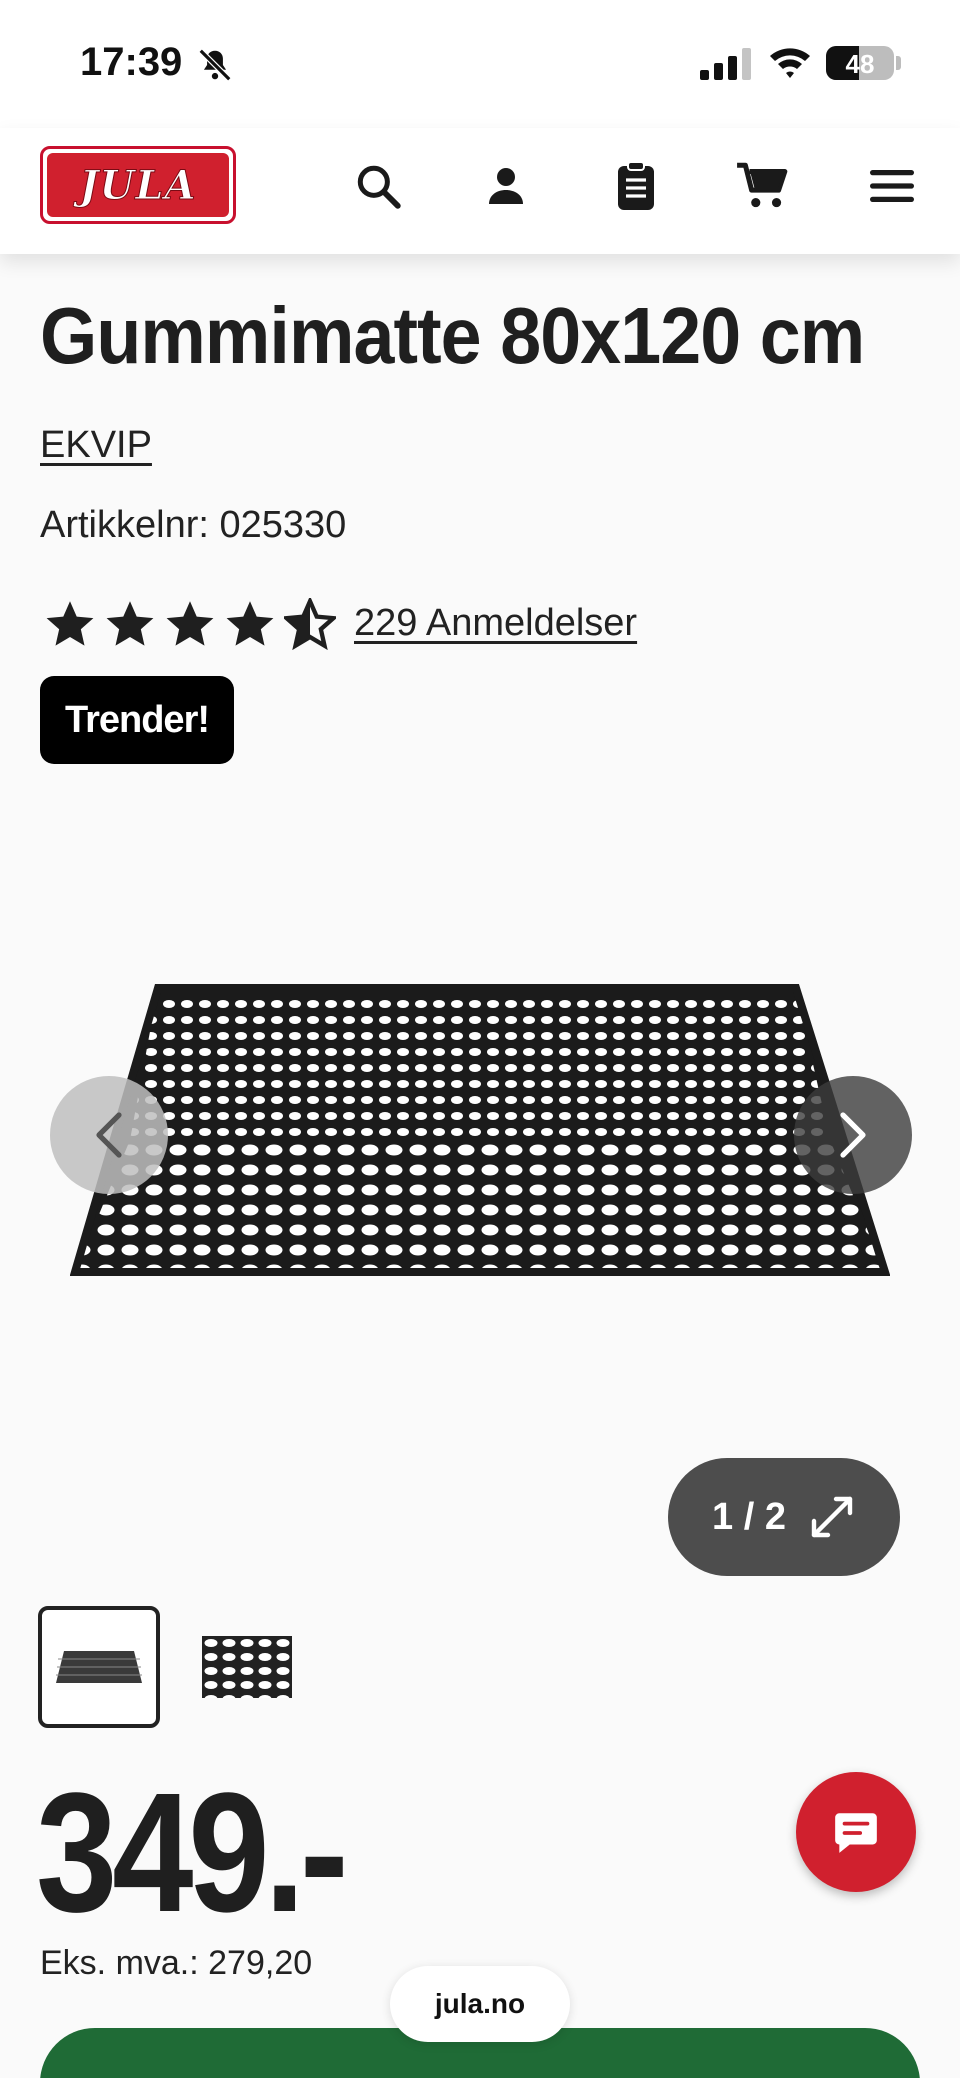 The image size is (960, 2078). Describe the element at coordinates (762, 186) in the screenshot. I see `cart-icon` at that location.